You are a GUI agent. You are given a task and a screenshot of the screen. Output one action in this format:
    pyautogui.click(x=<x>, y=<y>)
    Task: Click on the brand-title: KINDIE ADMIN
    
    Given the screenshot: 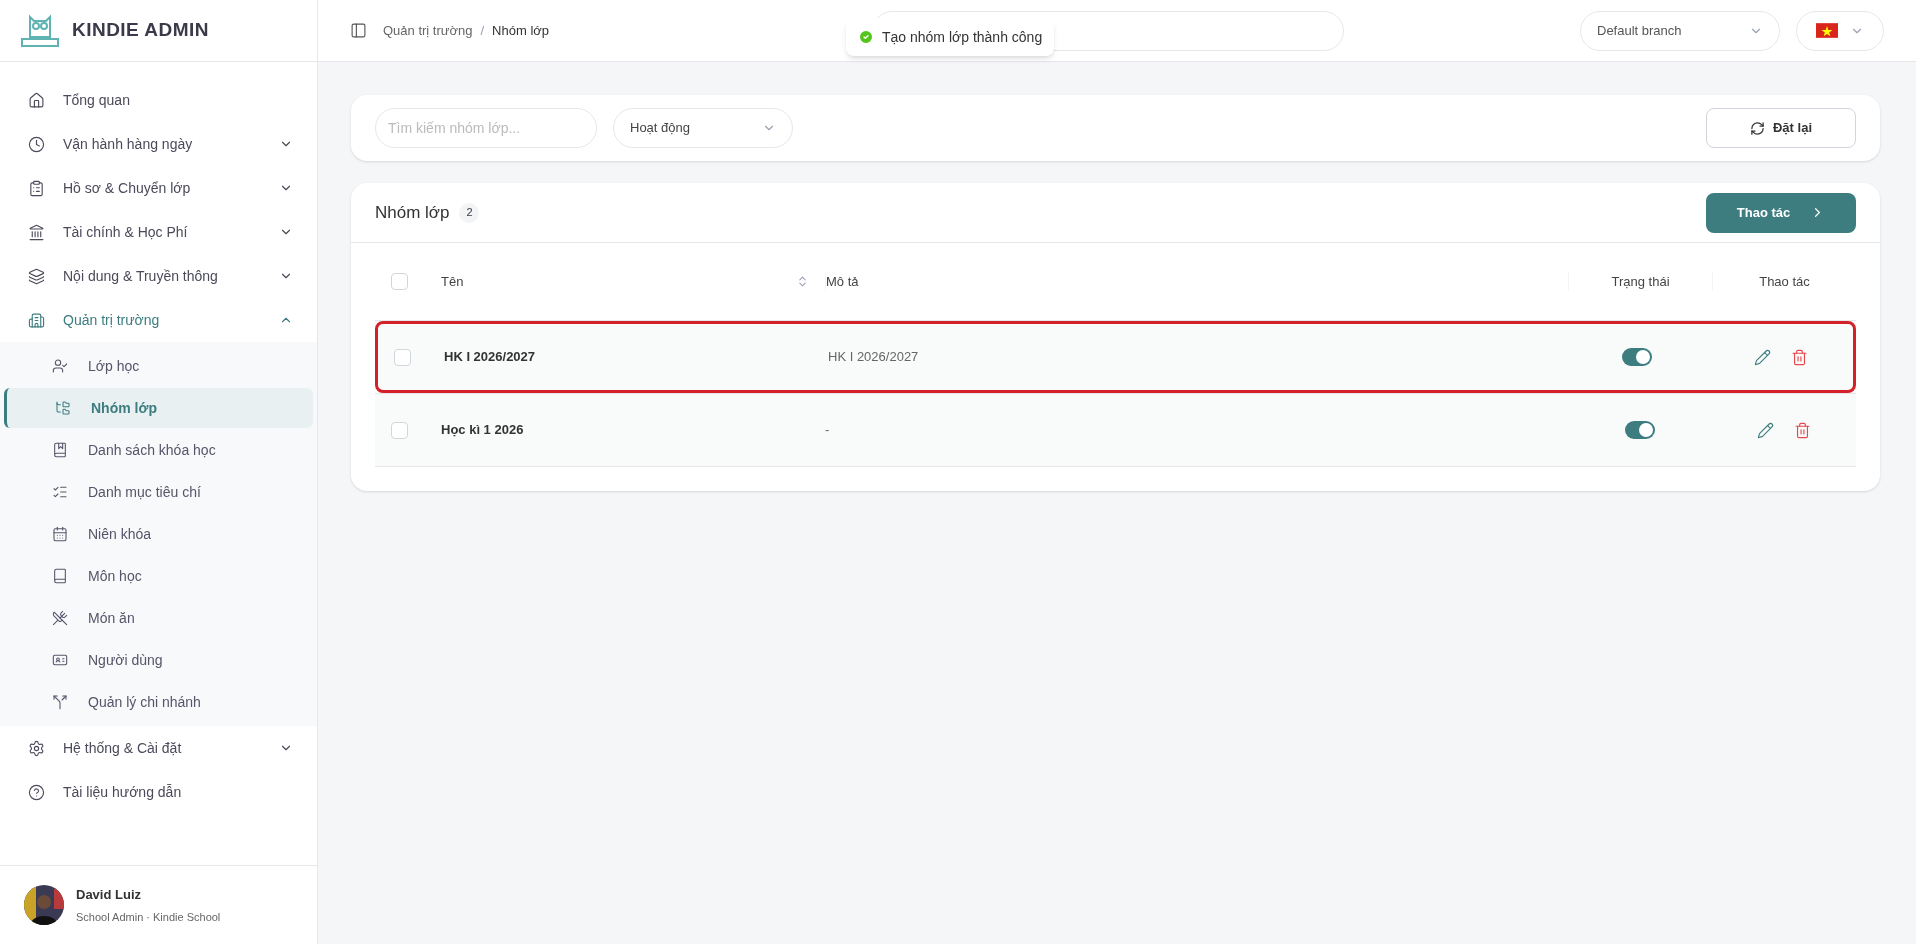 What is the action you would take?
    pyautogui.click(x=140, y=30)
    